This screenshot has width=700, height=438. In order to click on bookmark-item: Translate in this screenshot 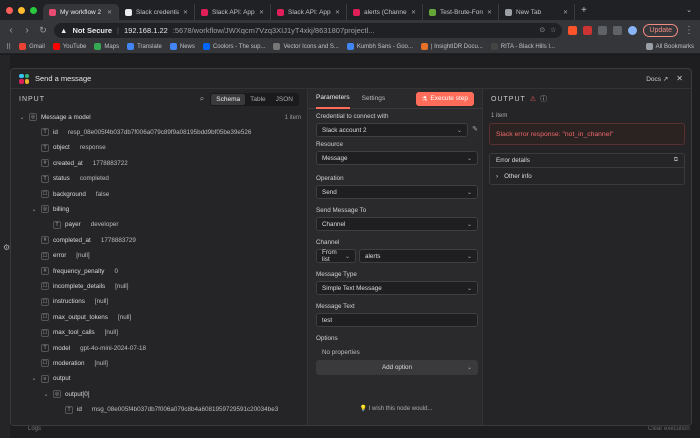, I will do `click(144, 46)`.